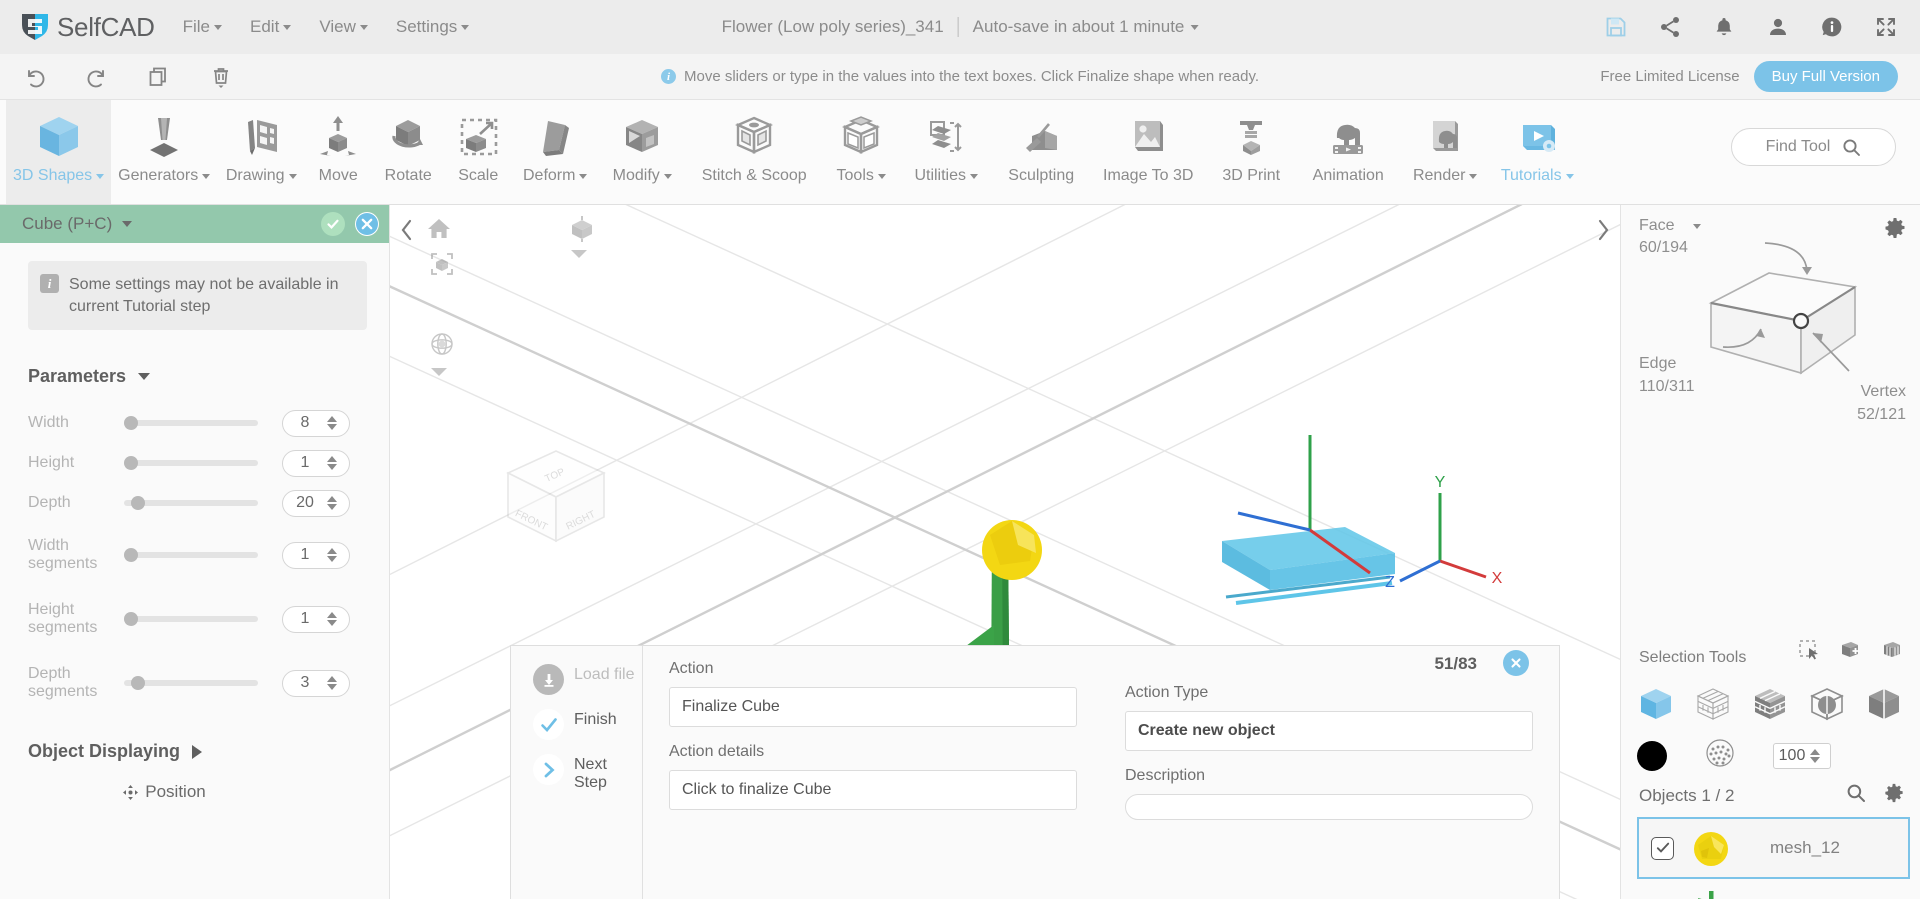 The height and width of the screenshot is (899, 1920). What do you see at coordinates (408, 152) in the screenshot?
I see `ribbon-item-rotate: Rotate` at bounding box center [408, 152].